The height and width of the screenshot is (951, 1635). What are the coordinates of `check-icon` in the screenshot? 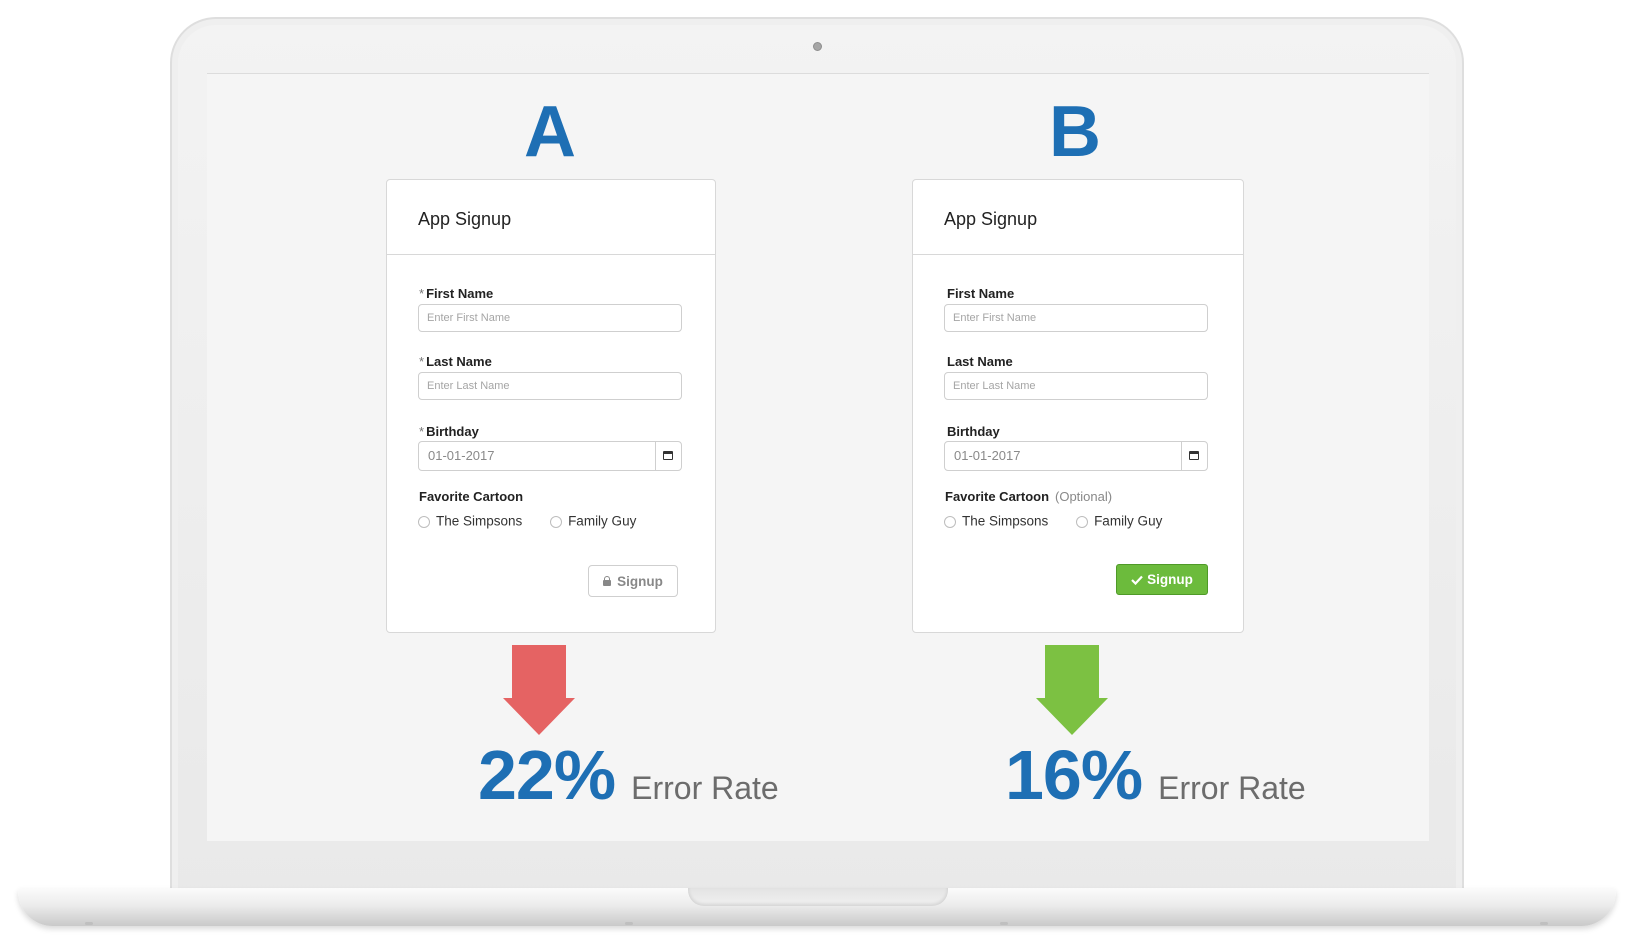 It's located at (1137, 580).